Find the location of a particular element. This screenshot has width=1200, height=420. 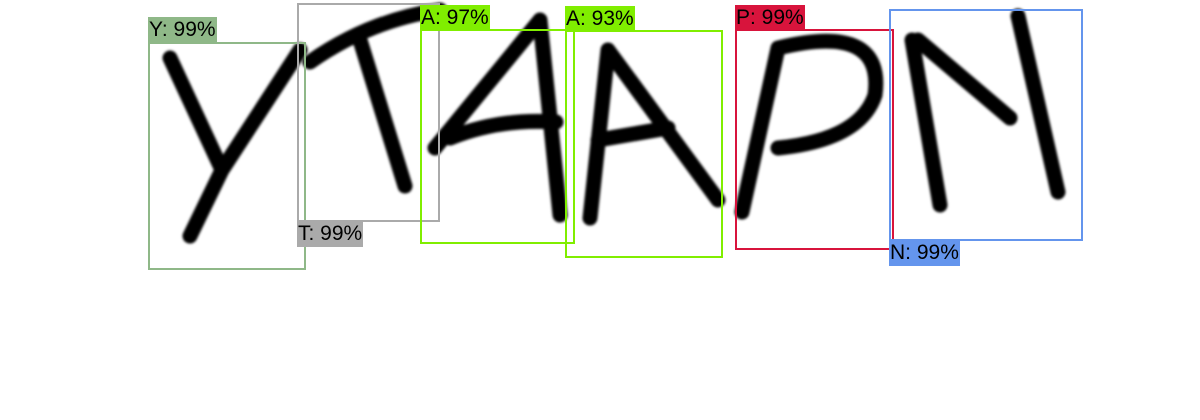

bounding-box-y is located at coordinates (227, 156).